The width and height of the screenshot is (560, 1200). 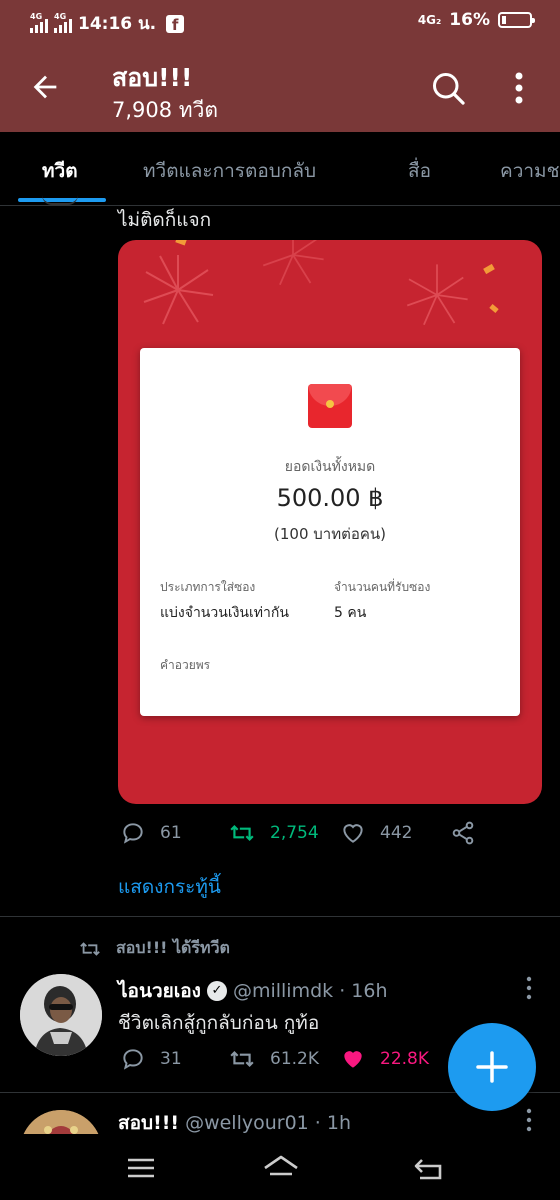 I want to click on home-icon, so click(x=281, y=1168).